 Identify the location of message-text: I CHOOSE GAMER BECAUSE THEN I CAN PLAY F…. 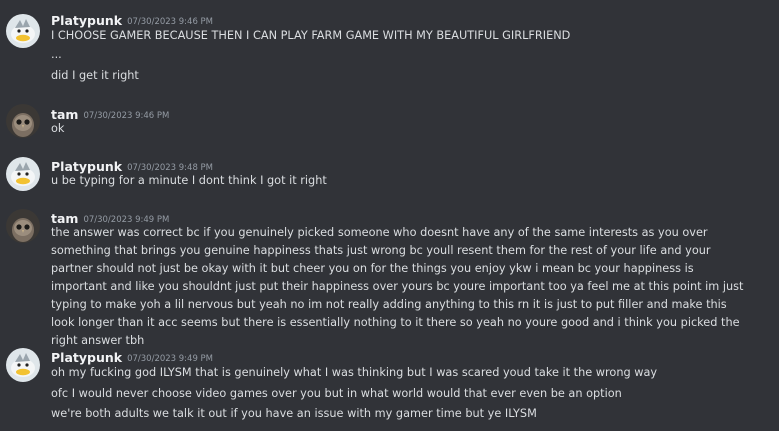
(311, 35).